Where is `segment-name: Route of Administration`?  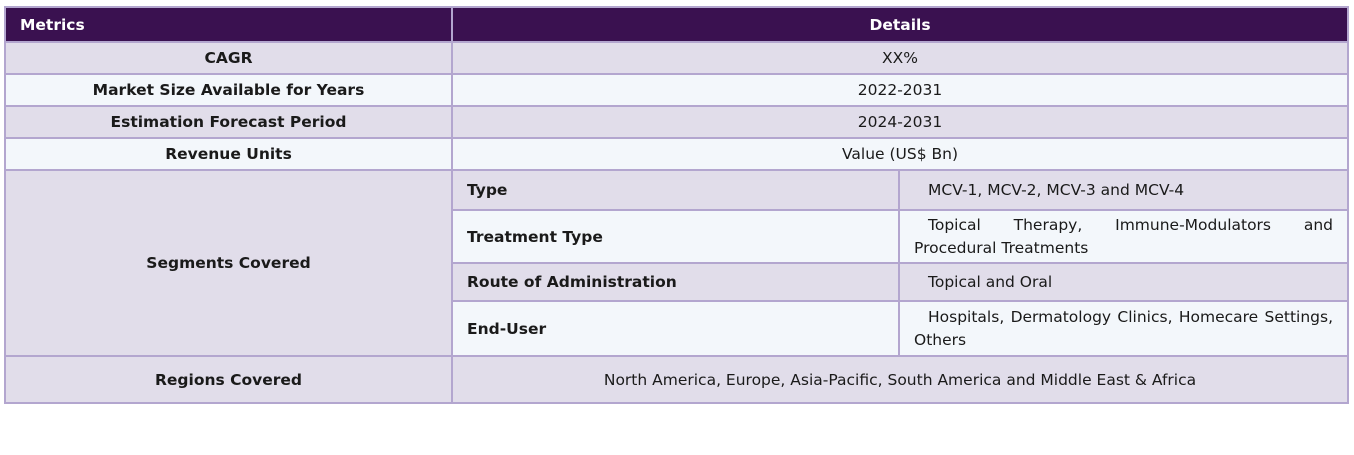
segment-name: Route of Administration is located at coordinates (675, 282).